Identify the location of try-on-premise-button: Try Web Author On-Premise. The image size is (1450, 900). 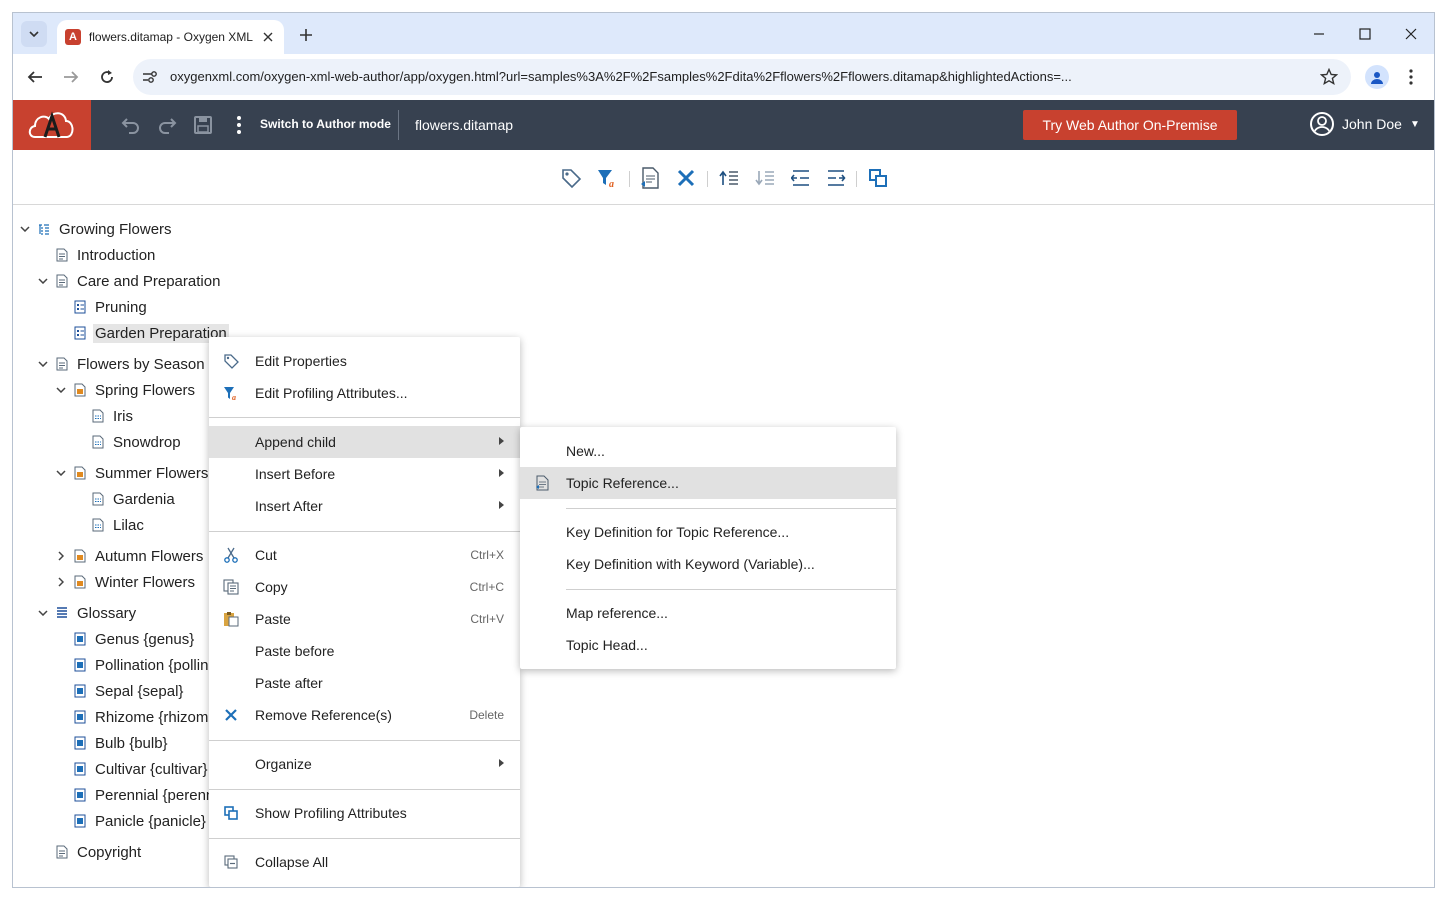
(1130, 125).